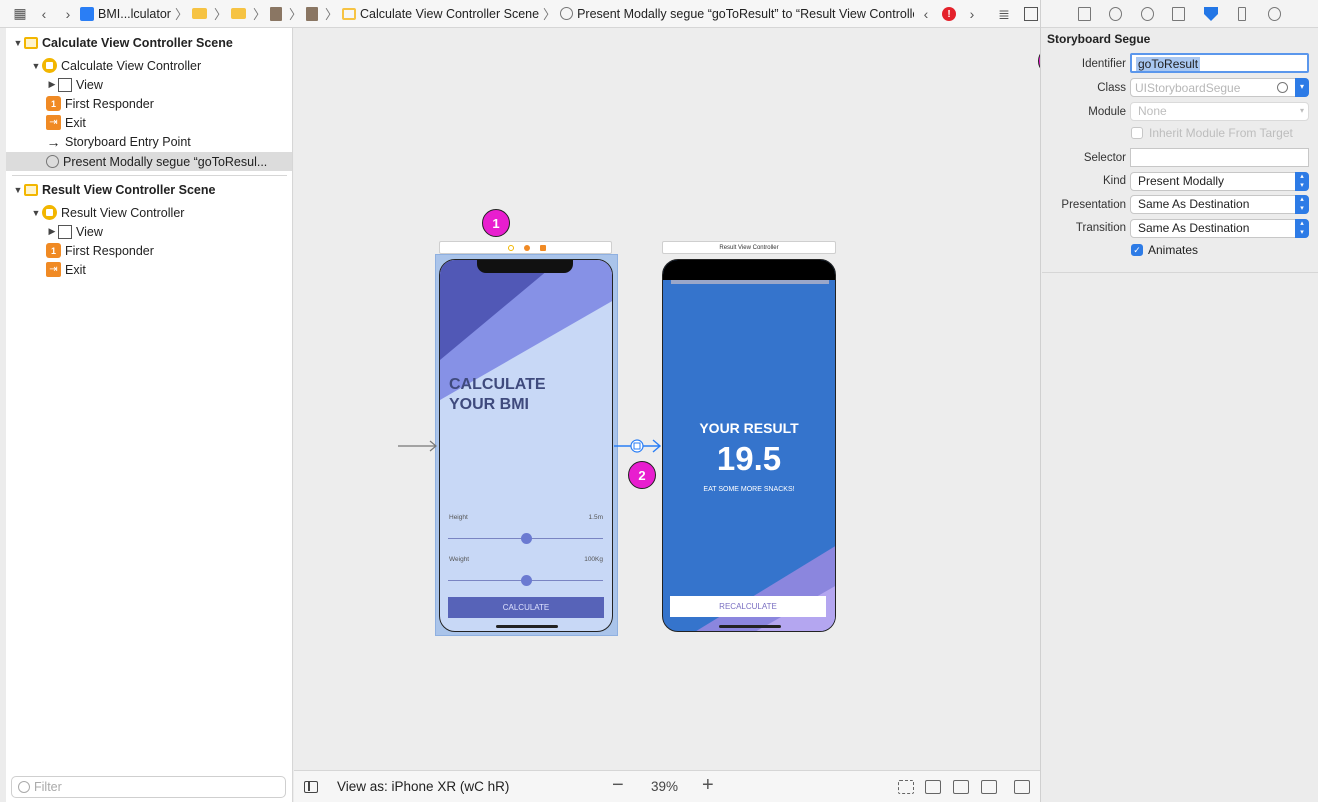 The image size is (1318, 802). I want to click on segue-arrow, so click(639, 446).